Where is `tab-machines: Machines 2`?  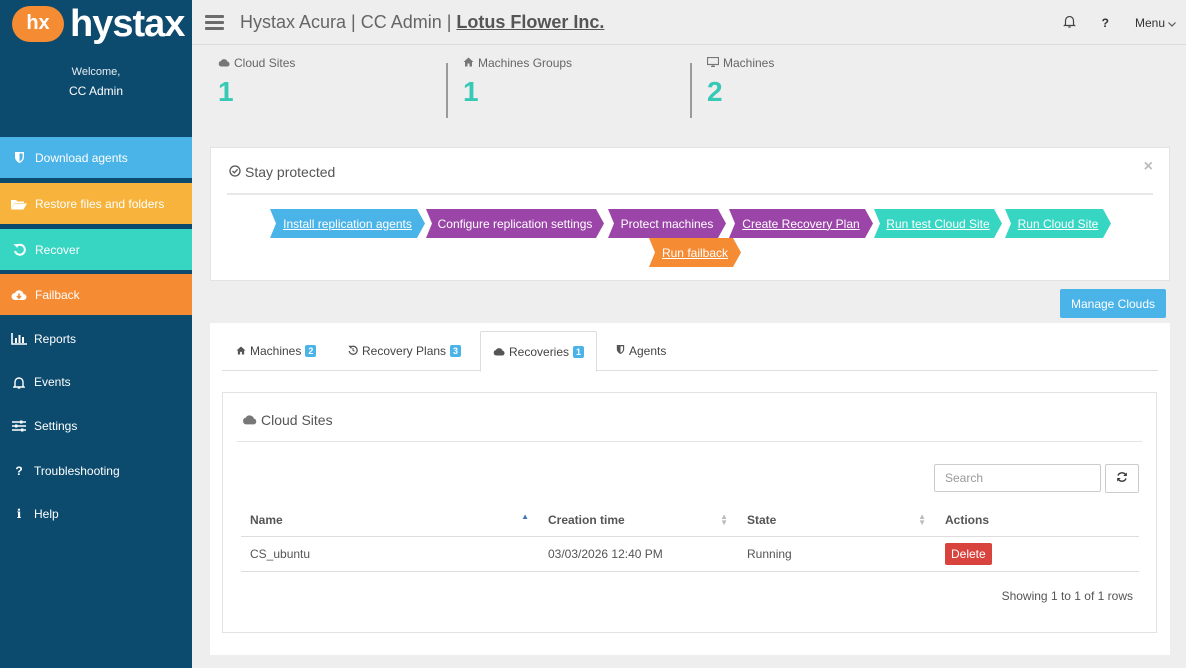 tab-machines: Machines 2 is located at coordinates (276, 351).